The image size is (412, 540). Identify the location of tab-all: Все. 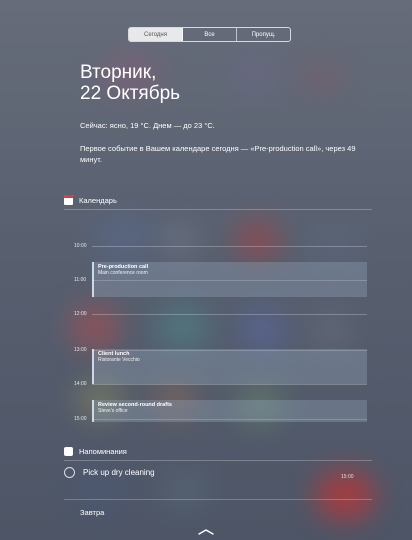
(210, 34).